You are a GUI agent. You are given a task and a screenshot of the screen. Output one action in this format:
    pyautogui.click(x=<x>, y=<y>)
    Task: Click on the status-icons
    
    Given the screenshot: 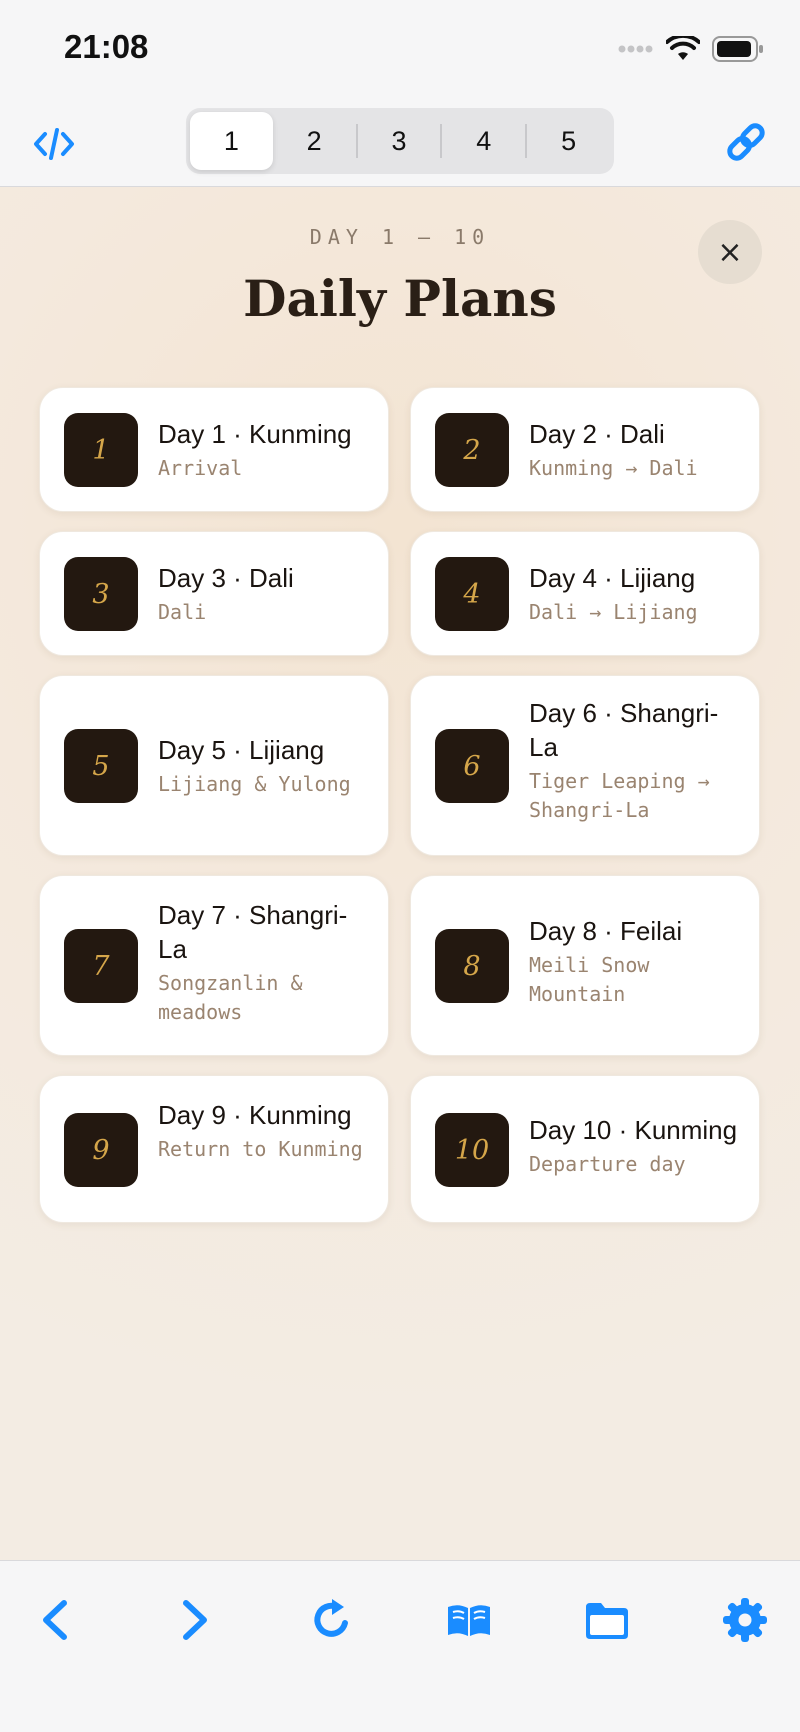 What is the action you would take?
    pyautogui.click(x=691, y=49)
    